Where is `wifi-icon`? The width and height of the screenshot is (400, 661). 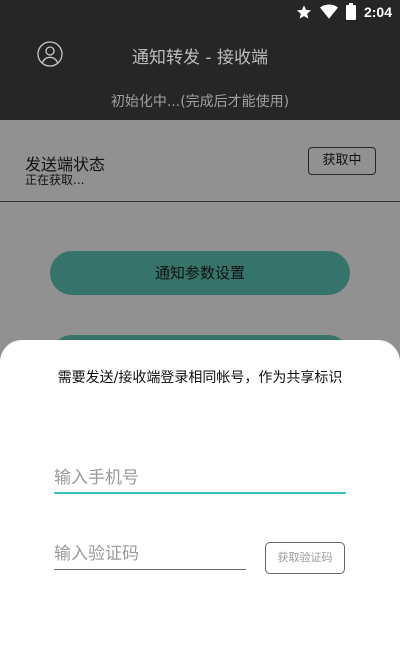 wifi-icon is located at coordinates (328, 11).